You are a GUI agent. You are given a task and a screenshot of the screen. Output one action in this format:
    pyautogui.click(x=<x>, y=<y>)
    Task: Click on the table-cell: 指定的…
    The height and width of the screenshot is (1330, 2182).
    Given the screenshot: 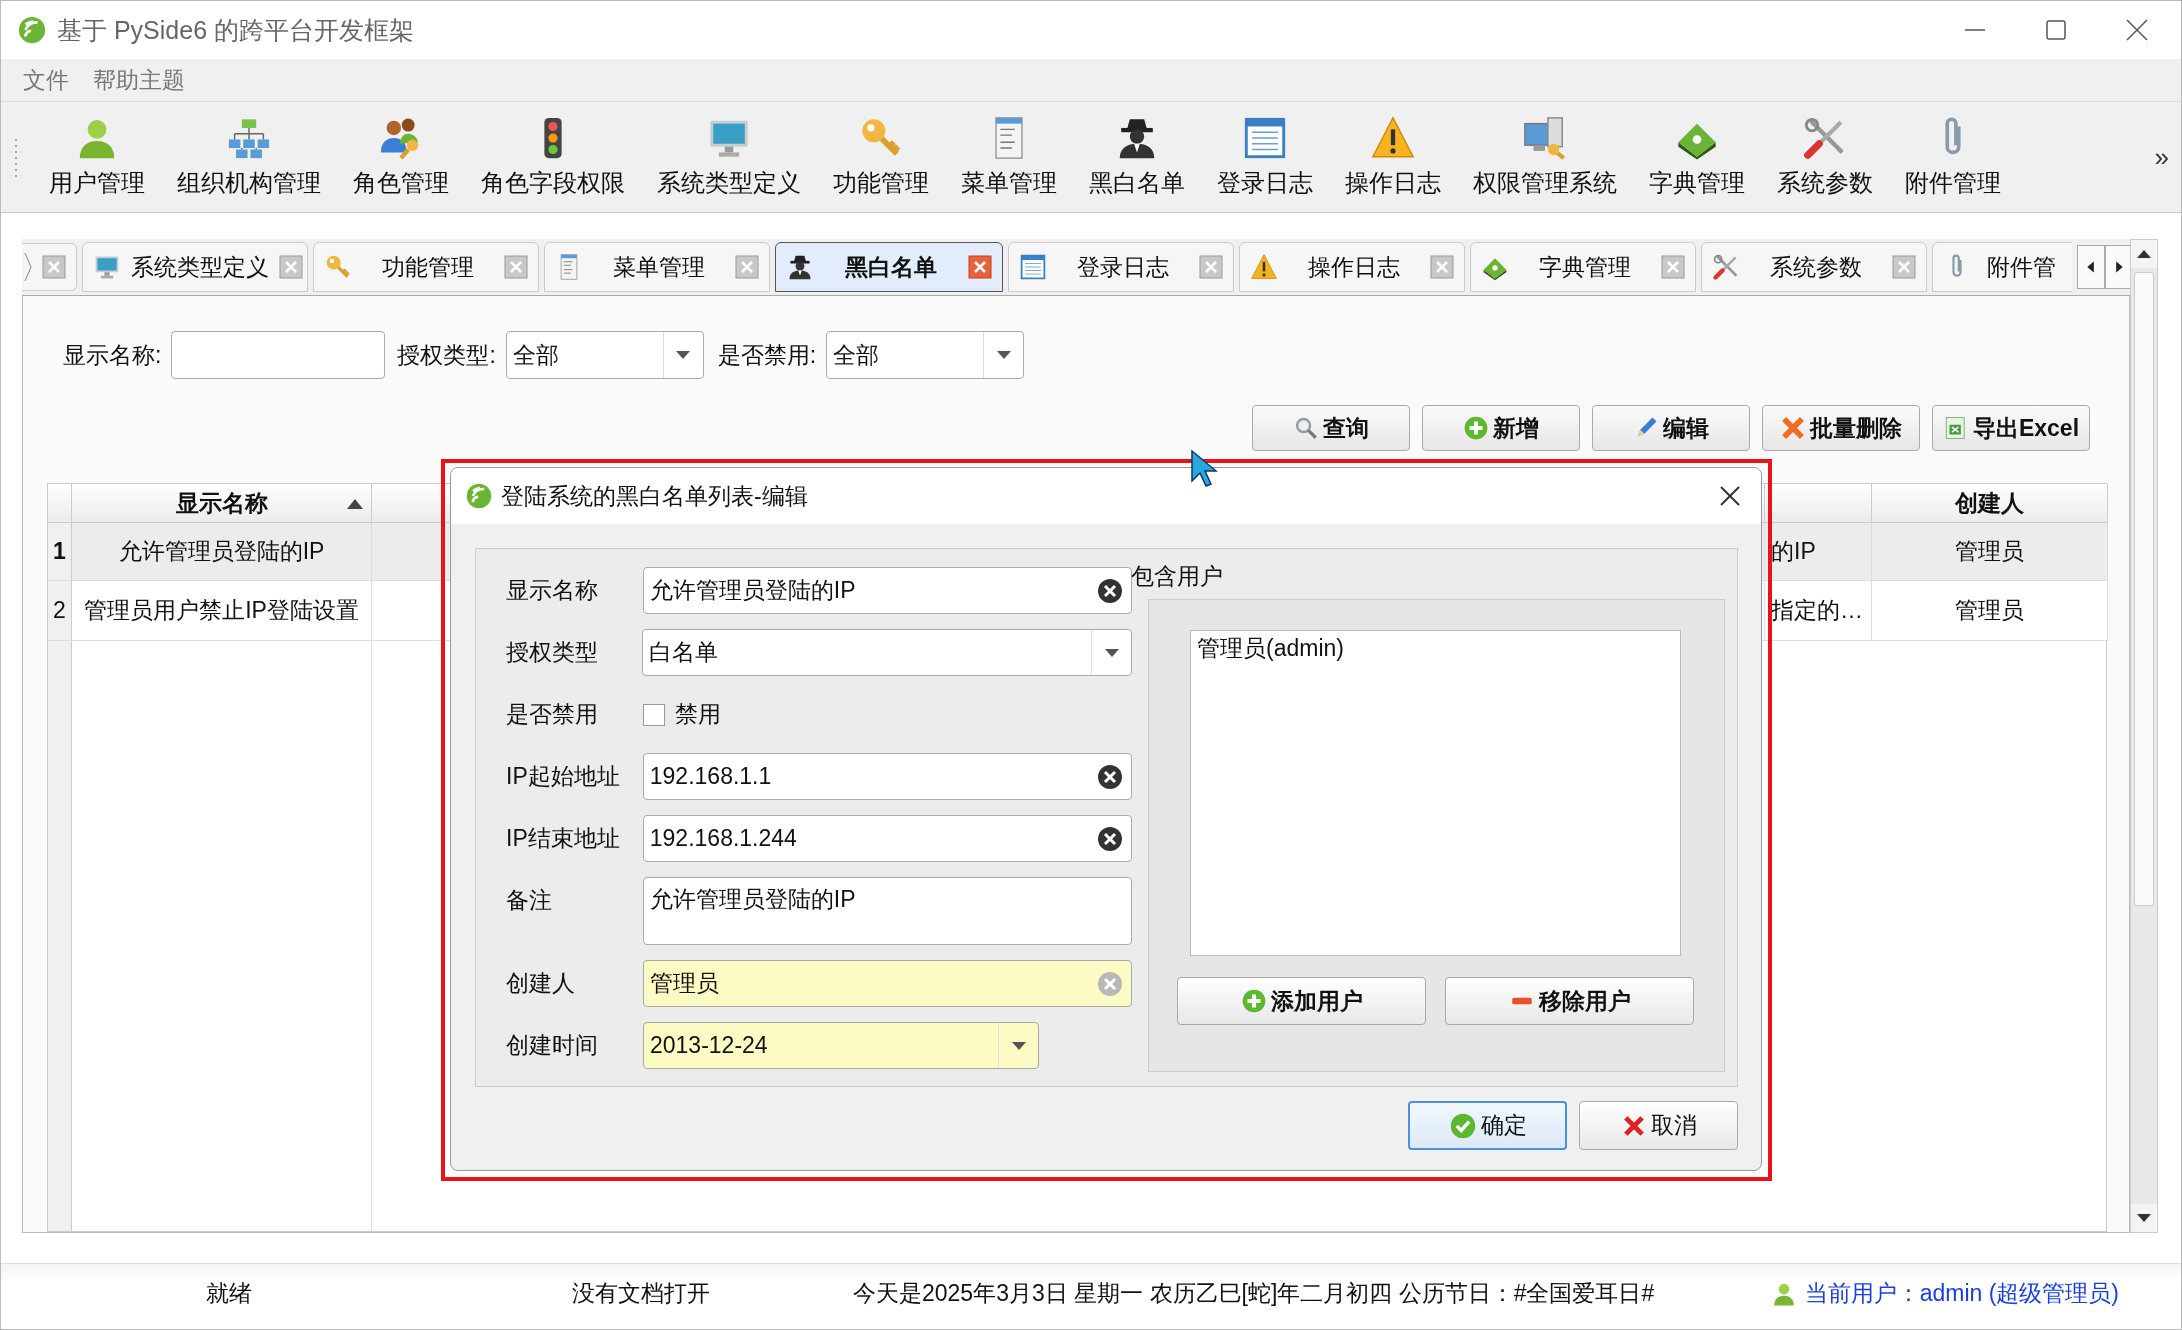 What is the action you would take?
    pyautogui.click(x=1818, y=611)
    